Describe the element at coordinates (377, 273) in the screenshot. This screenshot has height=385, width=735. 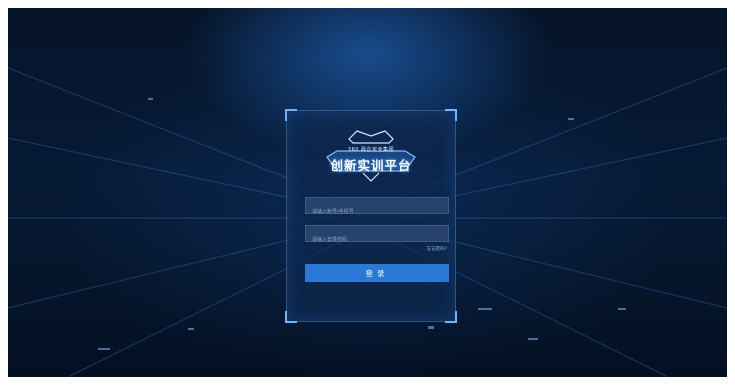
I see `login-button: 登录` at that location.